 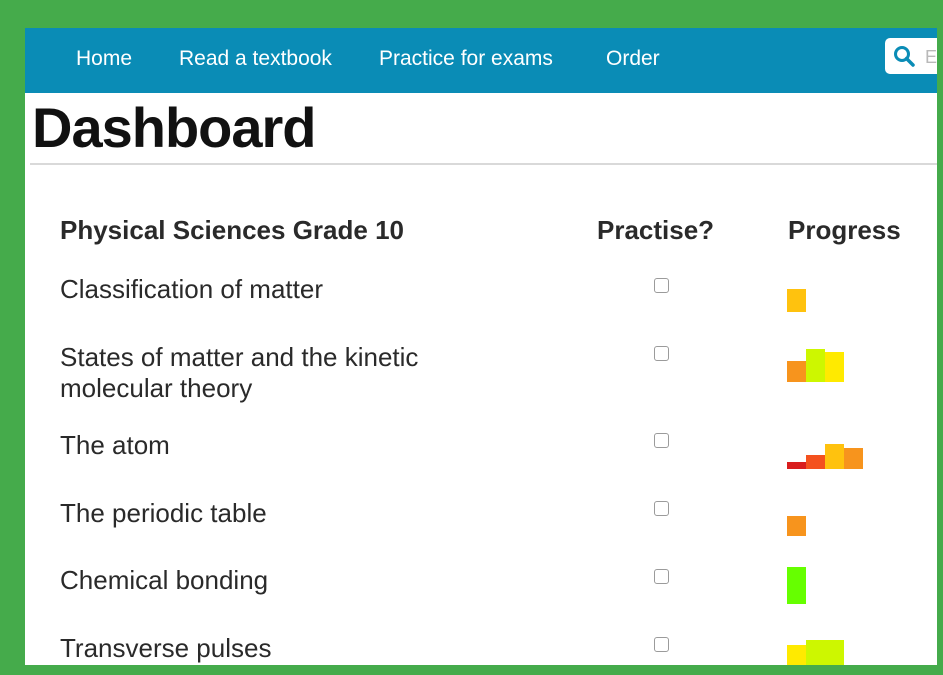 What do you see at coordinates (471, 14) in the screenshot?
I see `frame-border-top` at bounding box center [471, 14].